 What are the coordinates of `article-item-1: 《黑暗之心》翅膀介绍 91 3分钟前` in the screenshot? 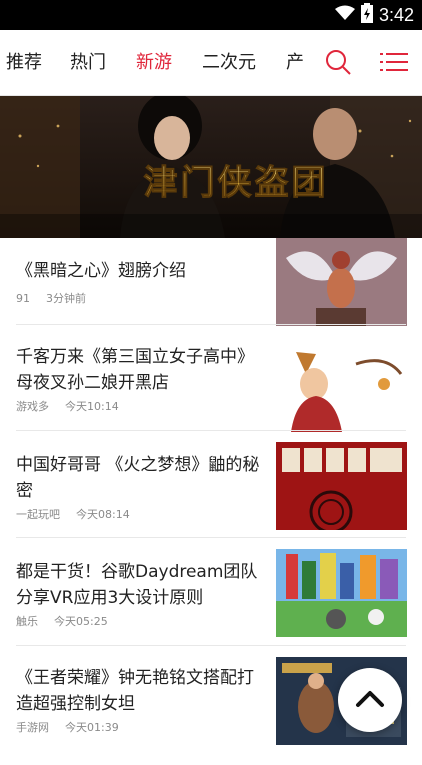 It's located at (211, 292).